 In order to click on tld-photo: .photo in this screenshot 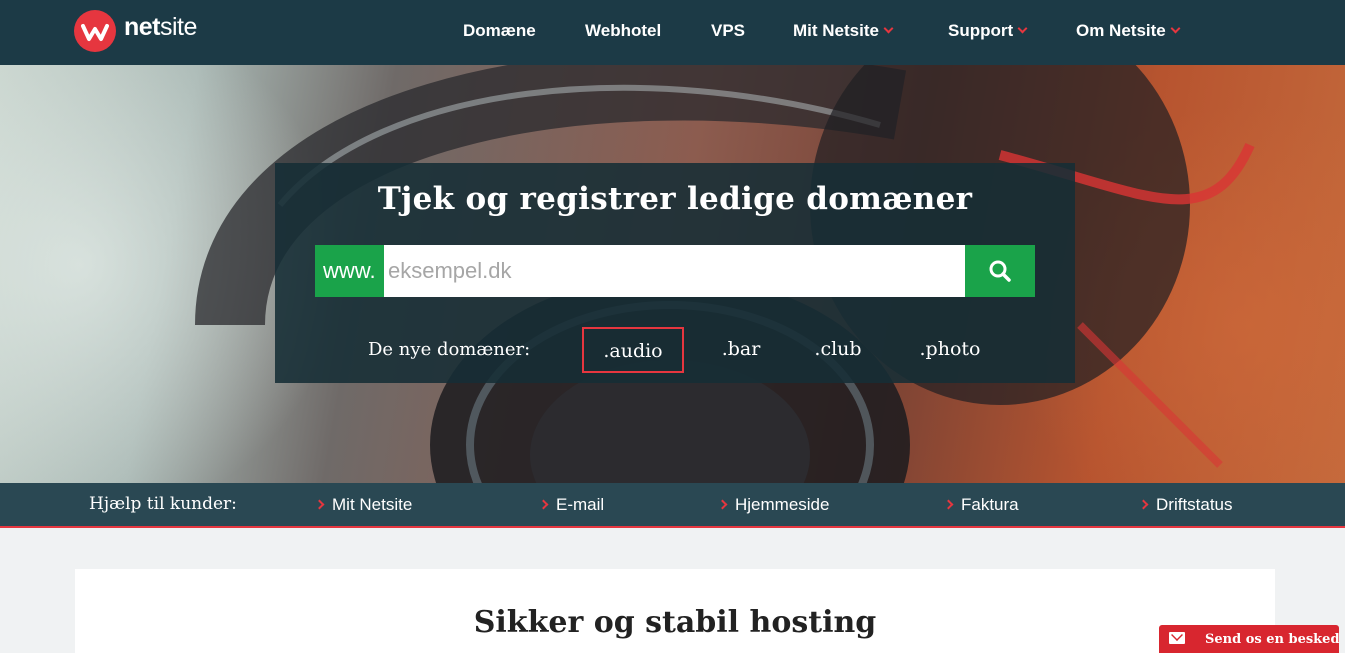, I will do `click(950, 350)`.